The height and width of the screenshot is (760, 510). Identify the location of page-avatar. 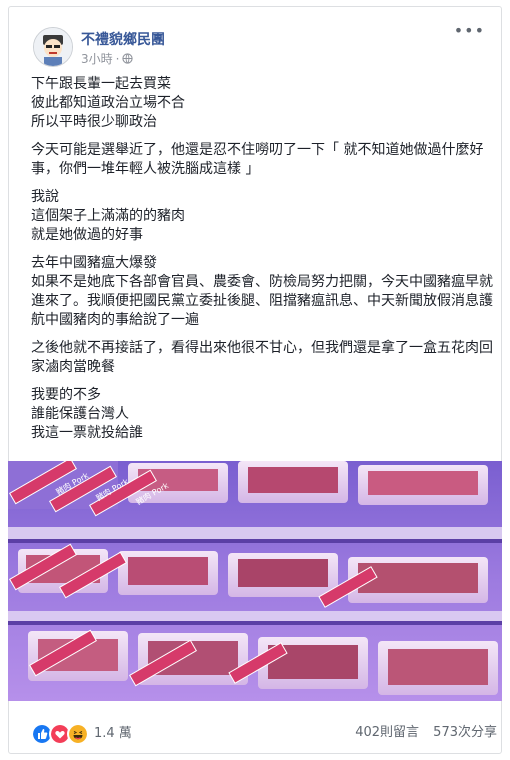
(53, 47).